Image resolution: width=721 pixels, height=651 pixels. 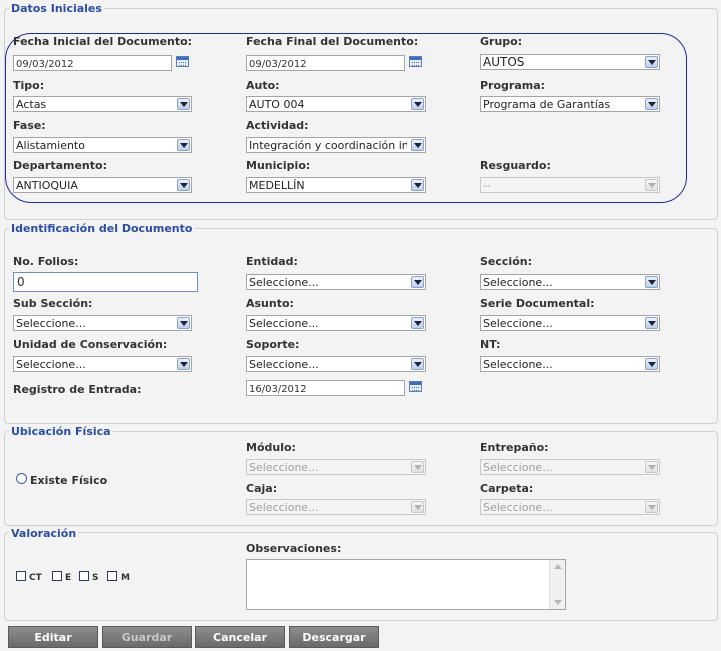 What do you see at coordinates (325, 388) in the screenshot?
I see `registro-field: 16/03/2012` at bounding box center [325, 388].